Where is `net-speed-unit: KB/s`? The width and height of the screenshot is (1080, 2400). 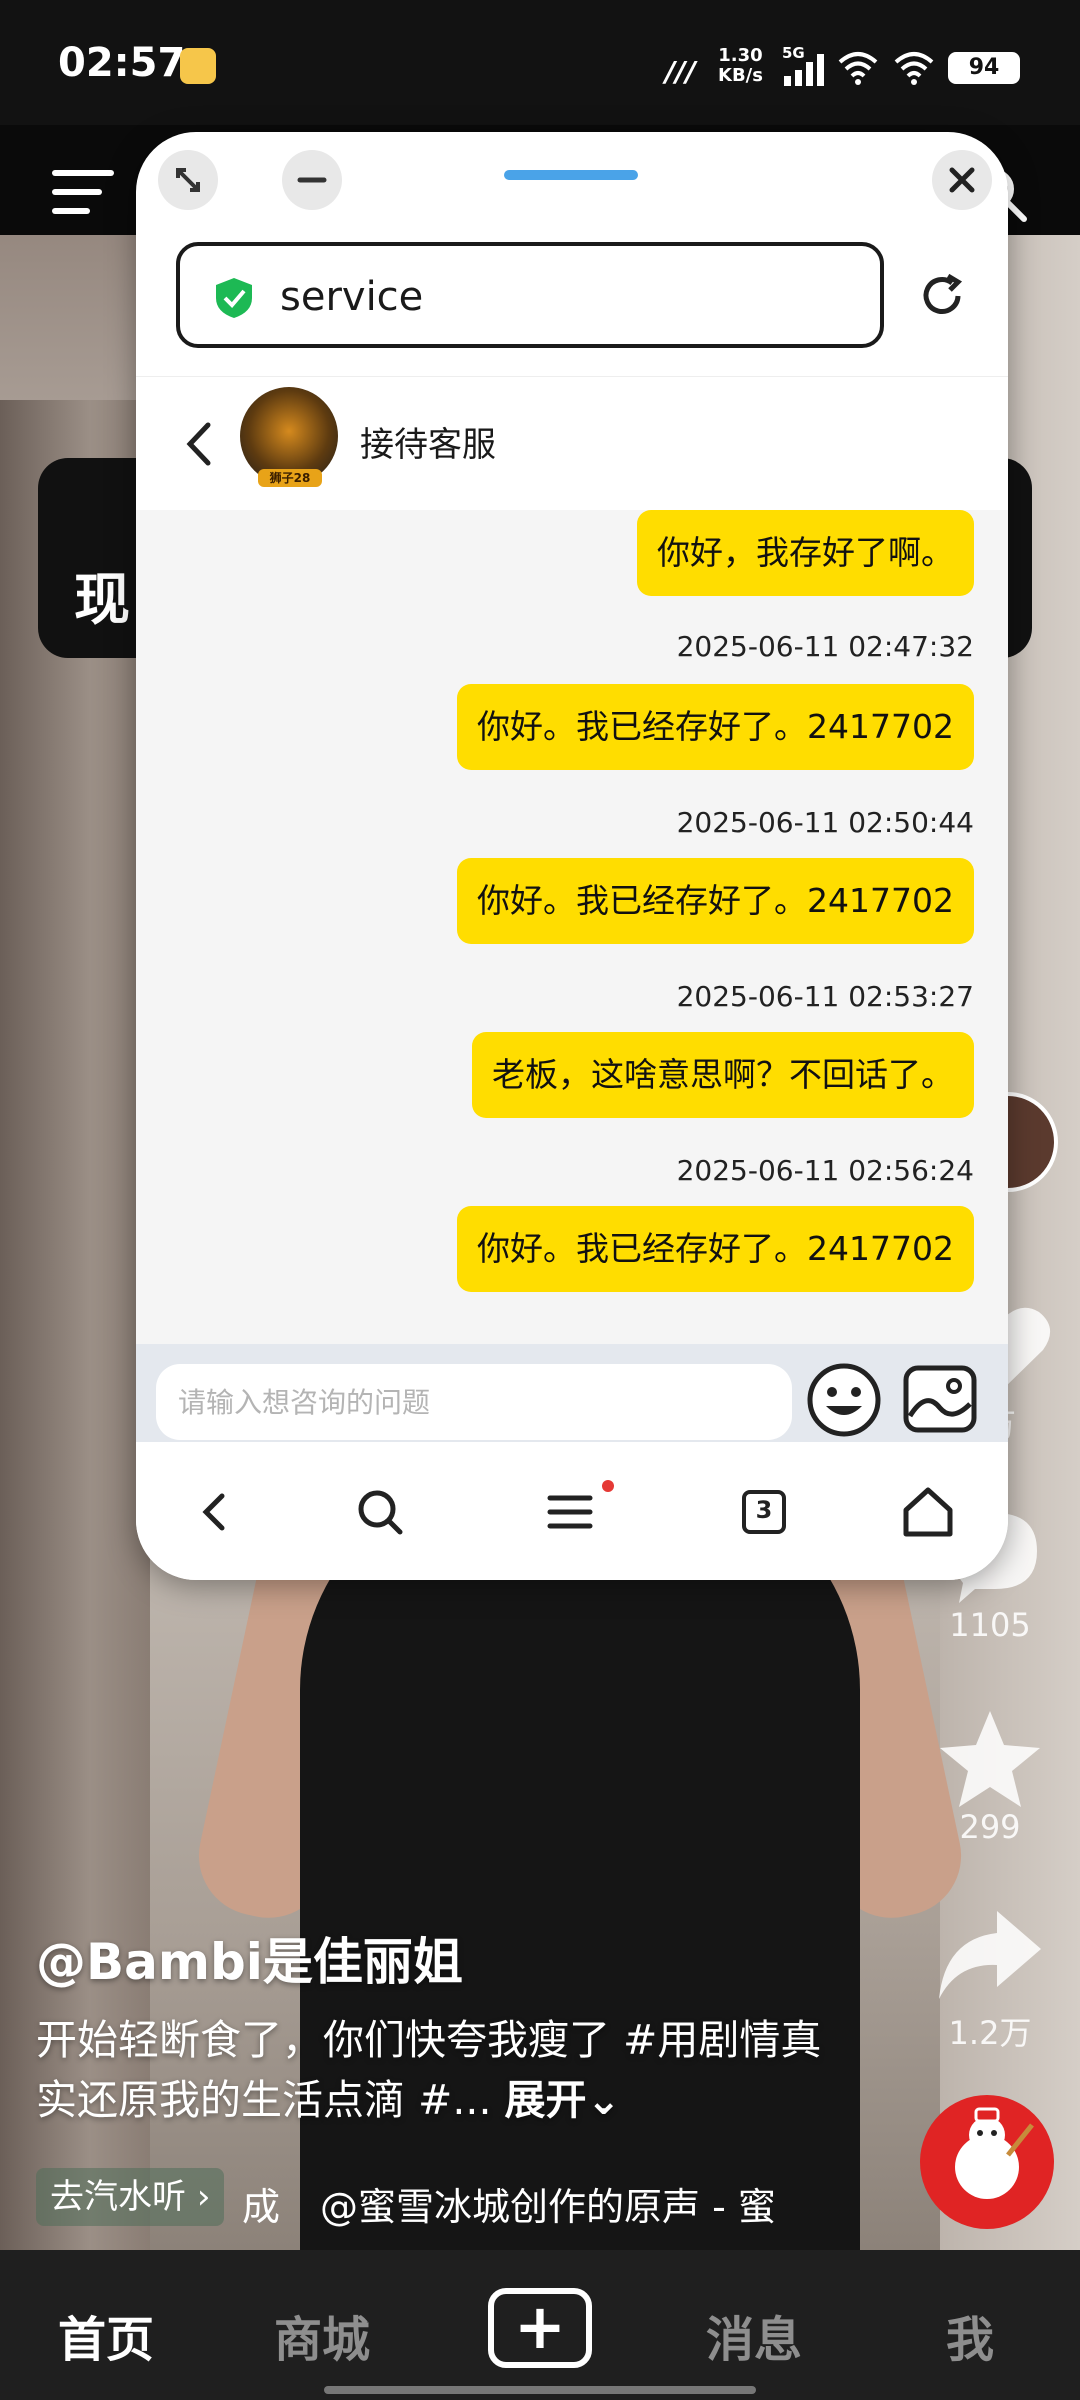
net-speed-unit: KB/s is located at coordinates (740, 75).